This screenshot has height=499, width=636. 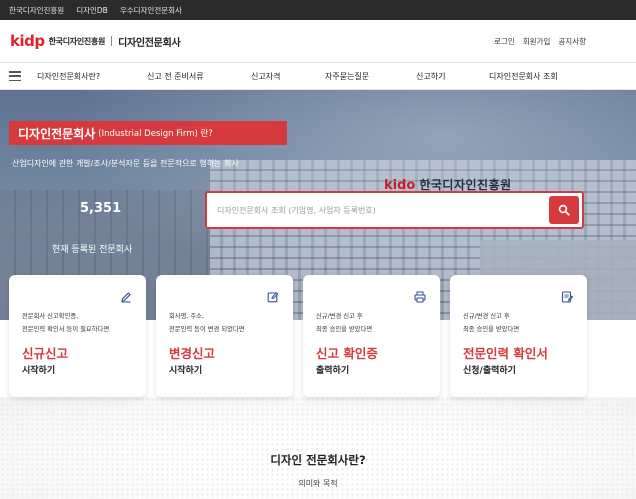 What do you see at coordinates (572, 41) in the screenshot?
I see `notice-link: 공지사항` at bounding box center [572, 41].